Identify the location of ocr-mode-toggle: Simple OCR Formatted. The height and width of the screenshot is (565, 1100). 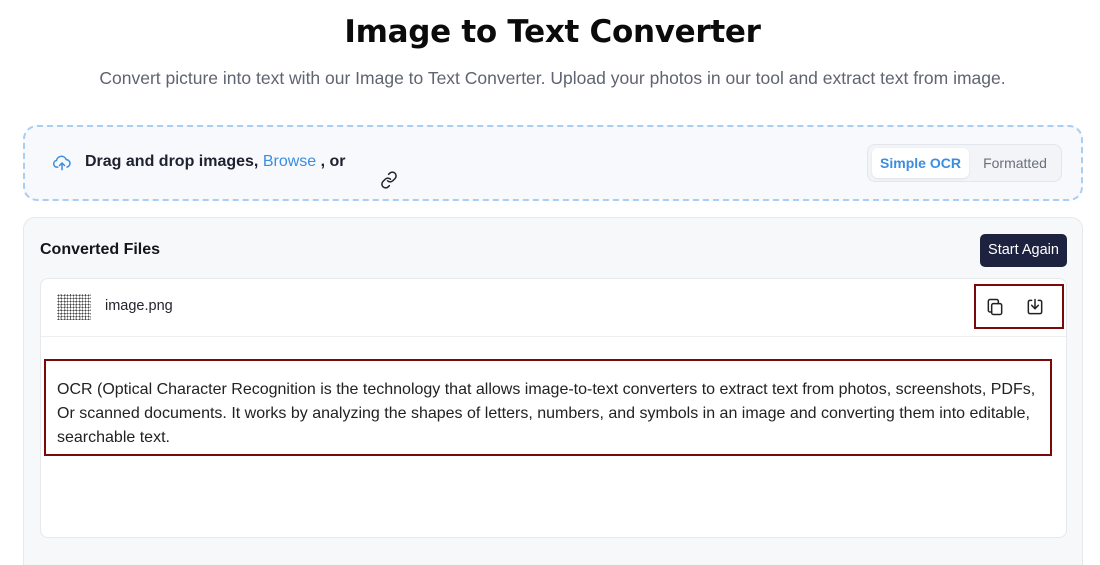
(964, 163).